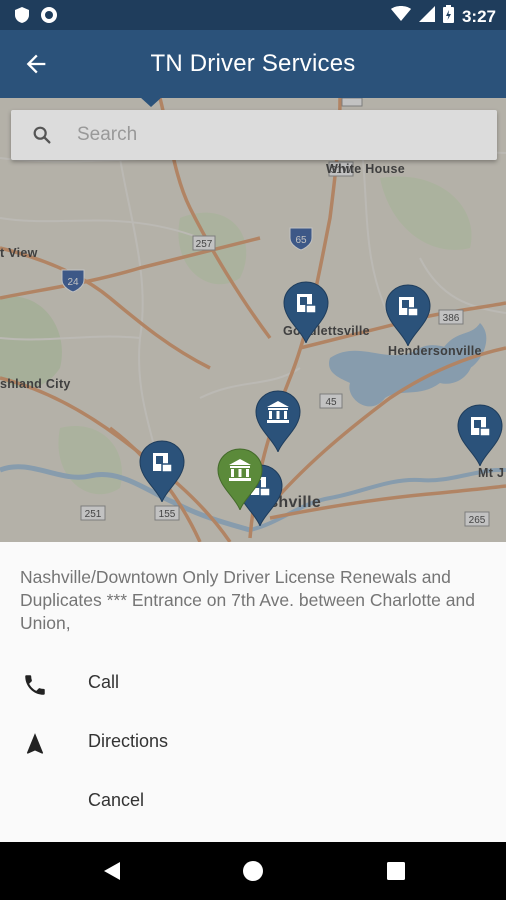  What do you see at coordinates (35, 685) in the screenshot?
I see `phone-icon` at bounding box center [35, 685].